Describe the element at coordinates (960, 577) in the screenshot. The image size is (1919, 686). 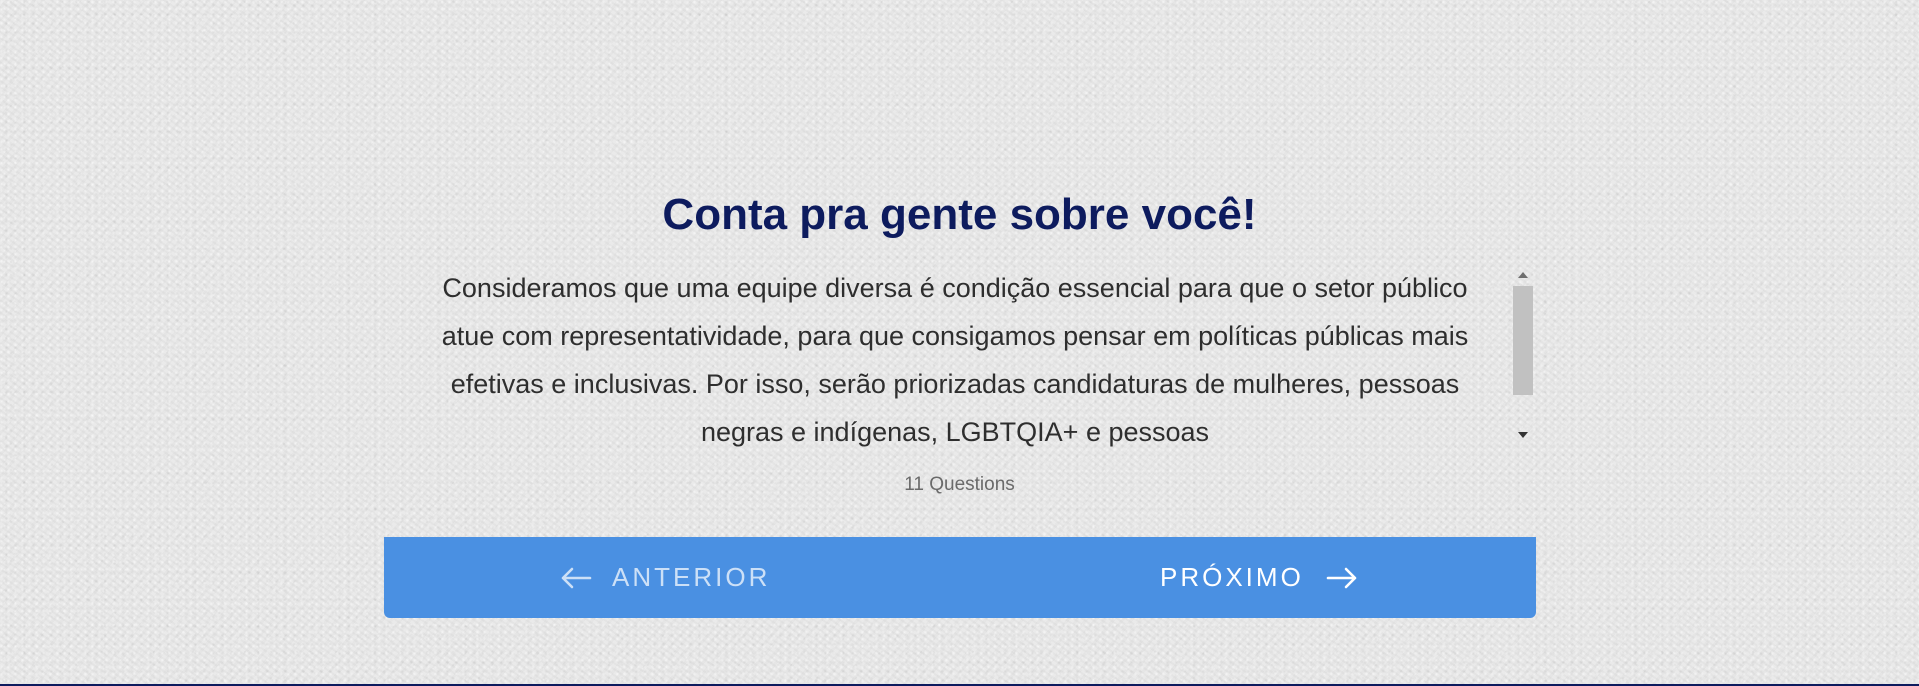
I see `navigation-bar: ANTERIOR PRÓXIMO` at that location.